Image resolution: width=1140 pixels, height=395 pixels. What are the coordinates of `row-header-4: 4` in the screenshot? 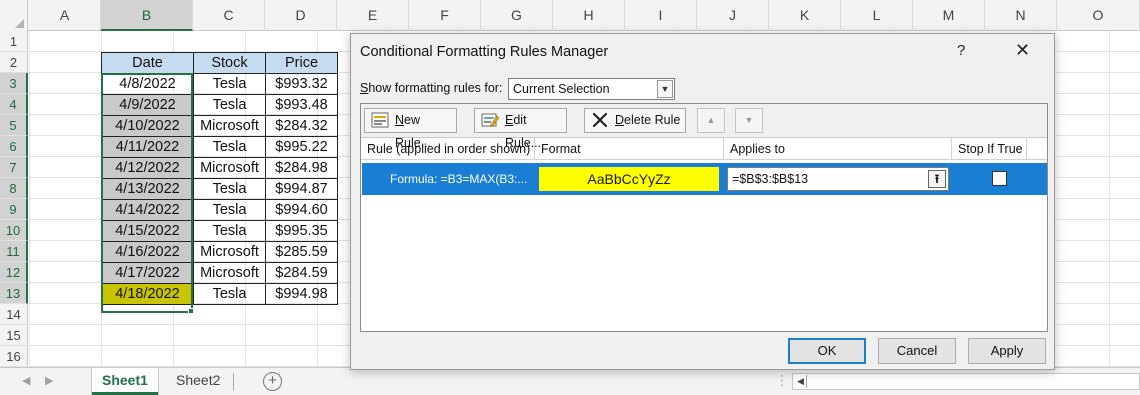 It's located at (14, 104).